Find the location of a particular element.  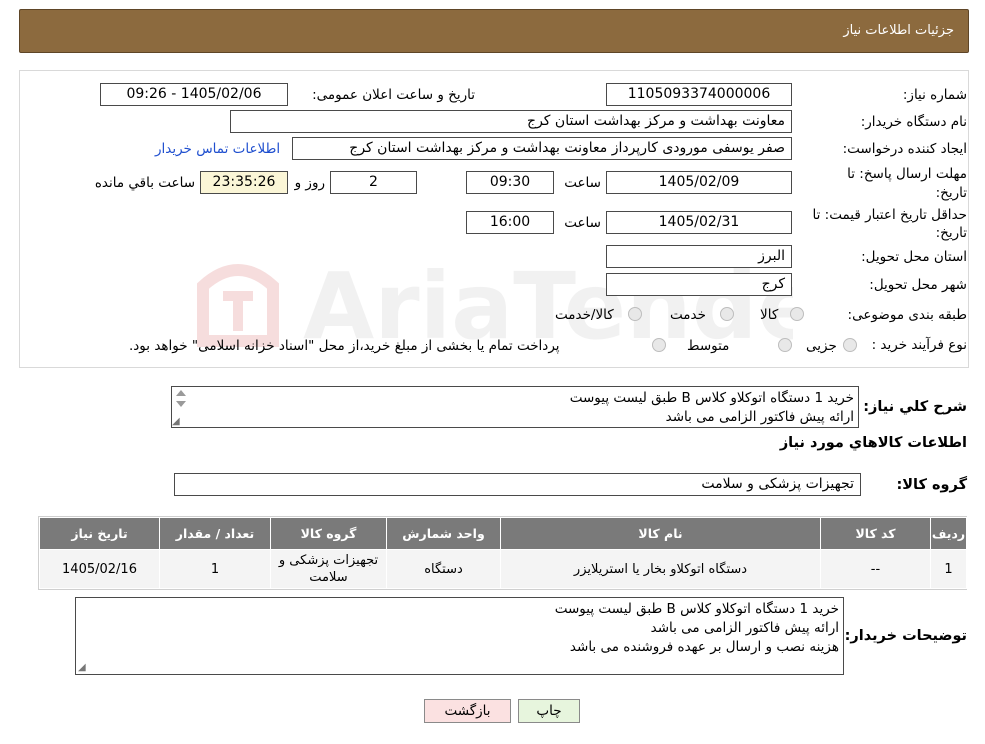

deadline-time-label: ساعت is located at coordinates (582, 183).